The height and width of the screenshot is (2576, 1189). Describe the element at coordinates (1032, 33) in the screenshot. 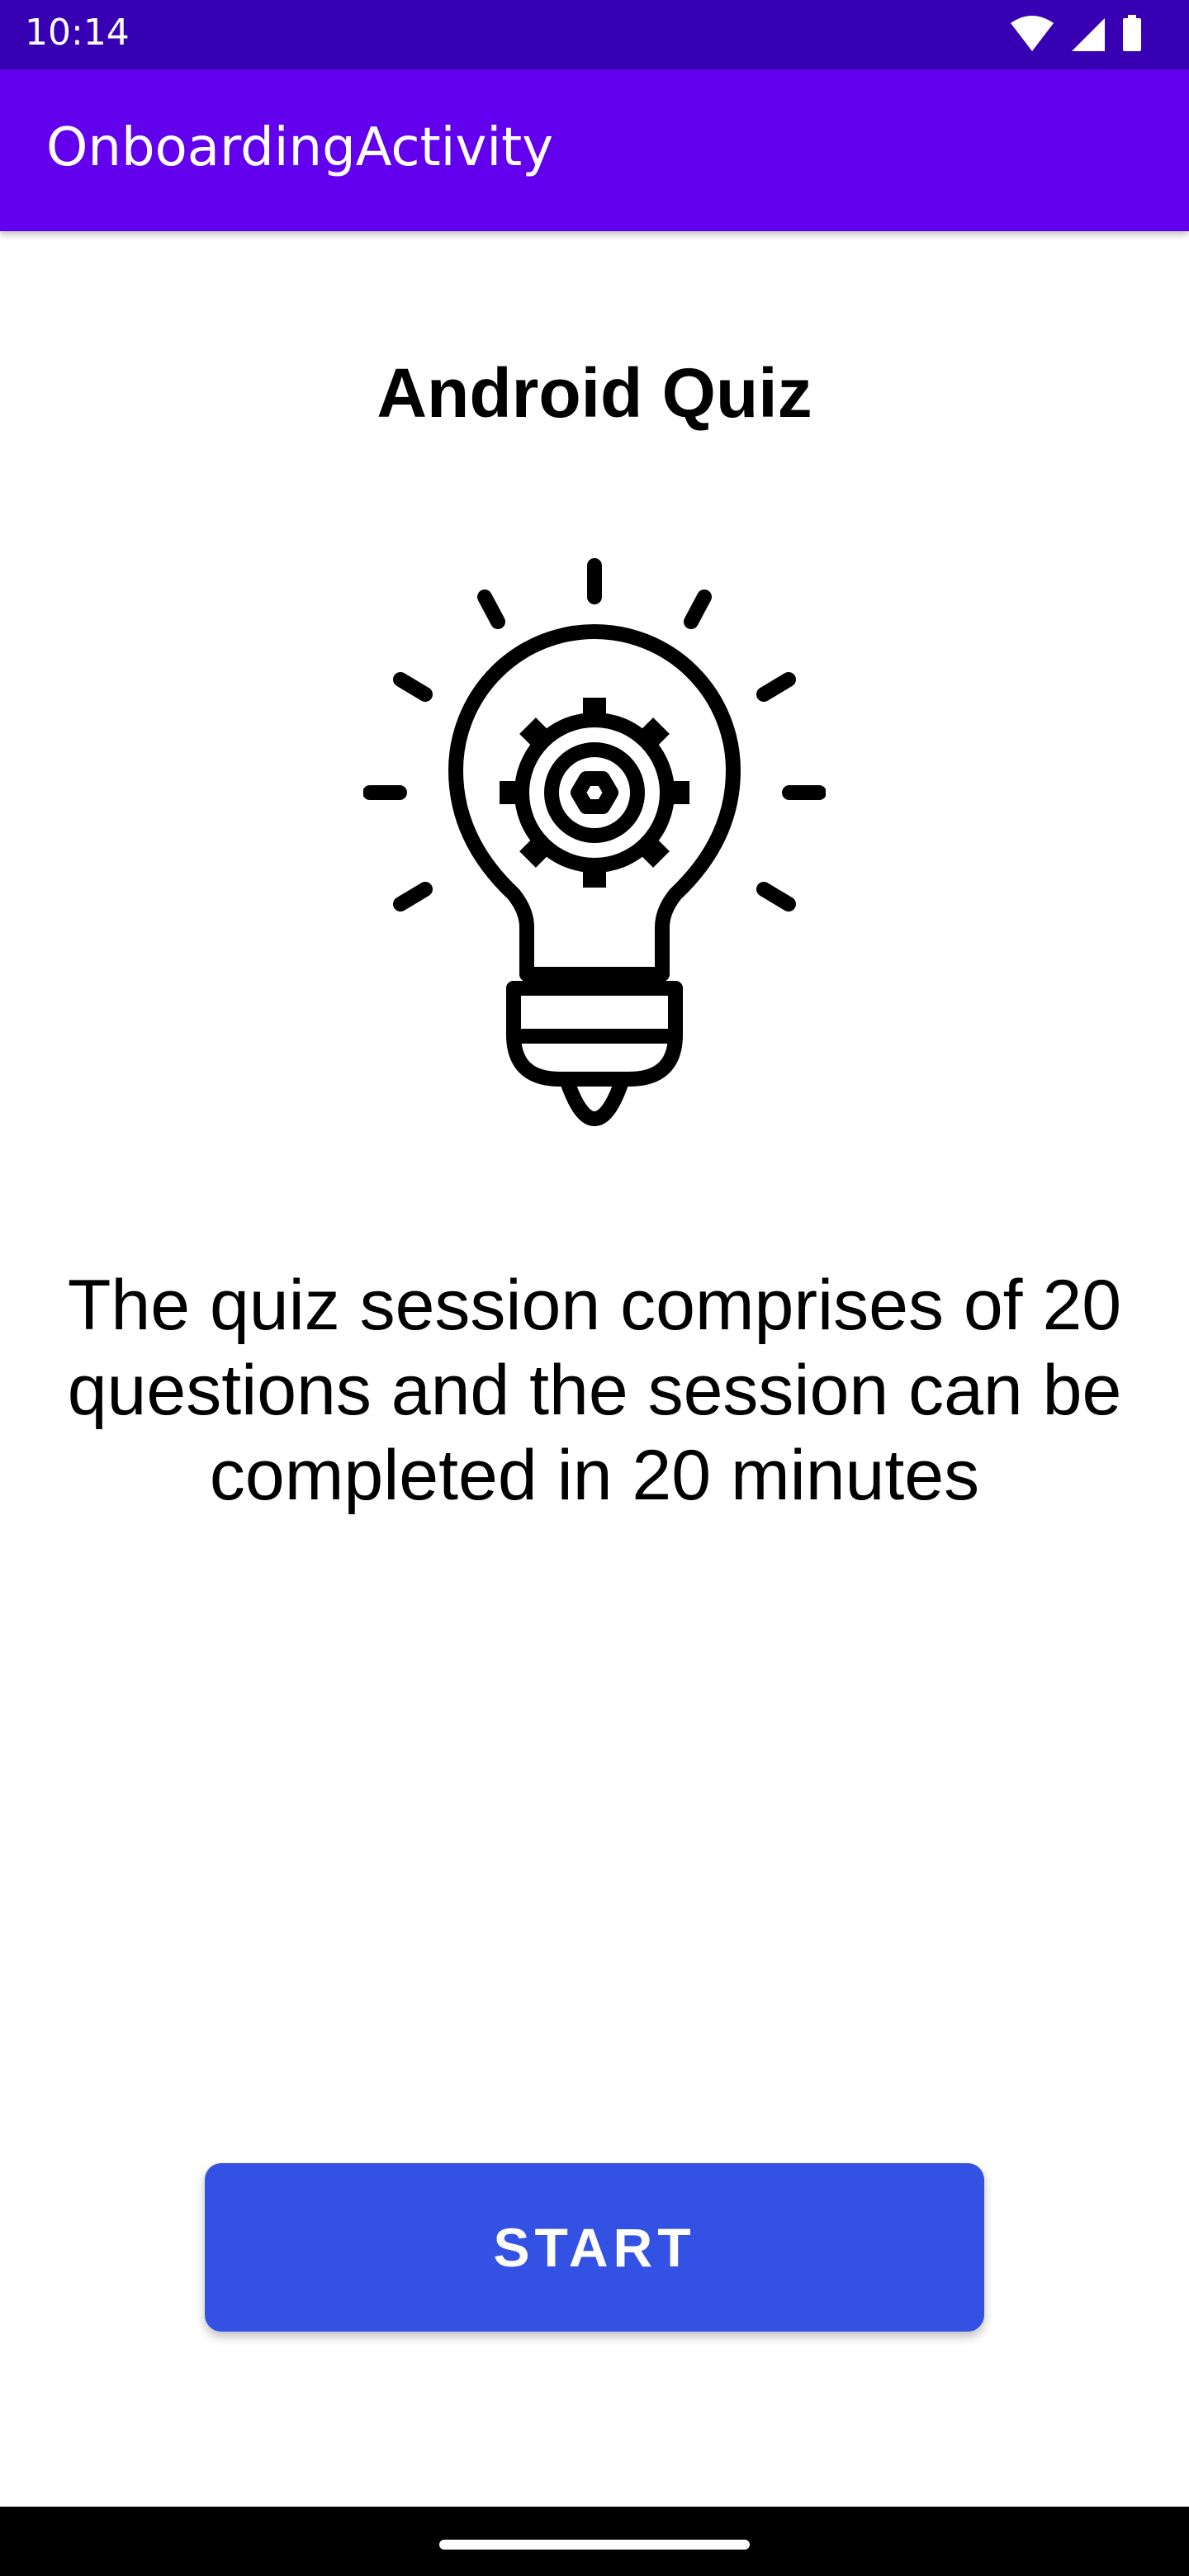

I see `wifi-icon` at that location.